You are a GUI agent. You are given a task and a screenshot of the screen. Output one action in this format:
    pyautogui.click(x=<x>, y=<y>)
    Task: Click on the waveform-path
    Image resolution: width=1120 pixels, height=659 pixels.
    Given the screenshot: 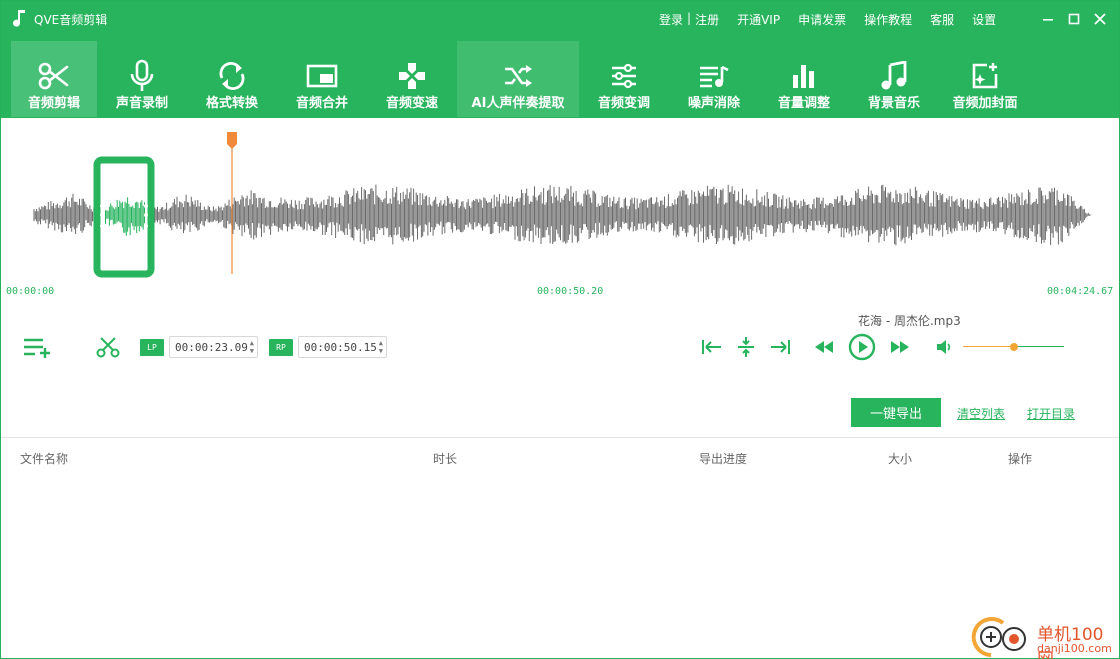 What is the action you would take?
    pyautogui.click(x=562, y=215)
    